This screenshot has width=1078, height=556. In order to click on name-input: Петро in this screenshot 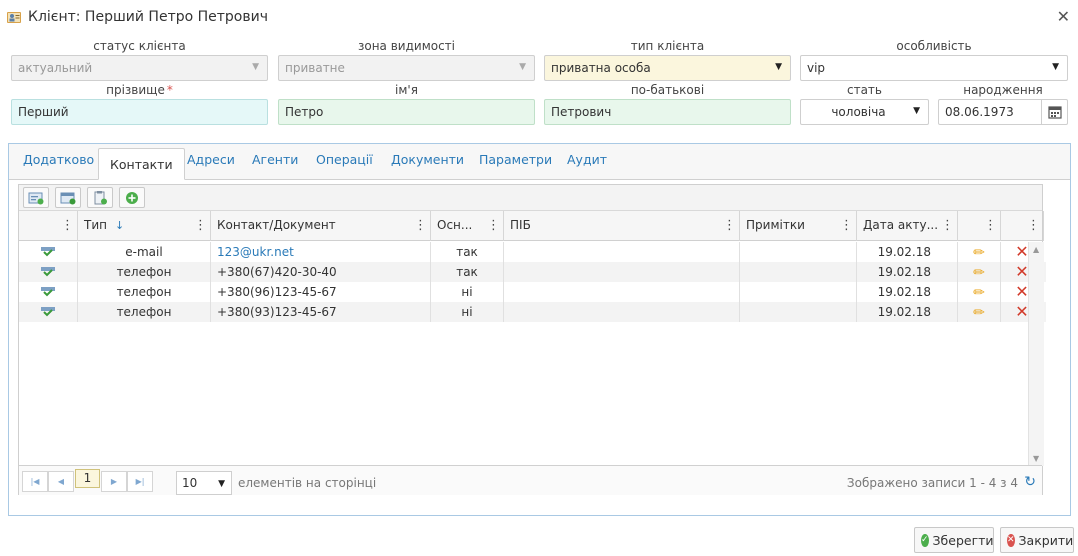, I will do `click(406, 112)`.